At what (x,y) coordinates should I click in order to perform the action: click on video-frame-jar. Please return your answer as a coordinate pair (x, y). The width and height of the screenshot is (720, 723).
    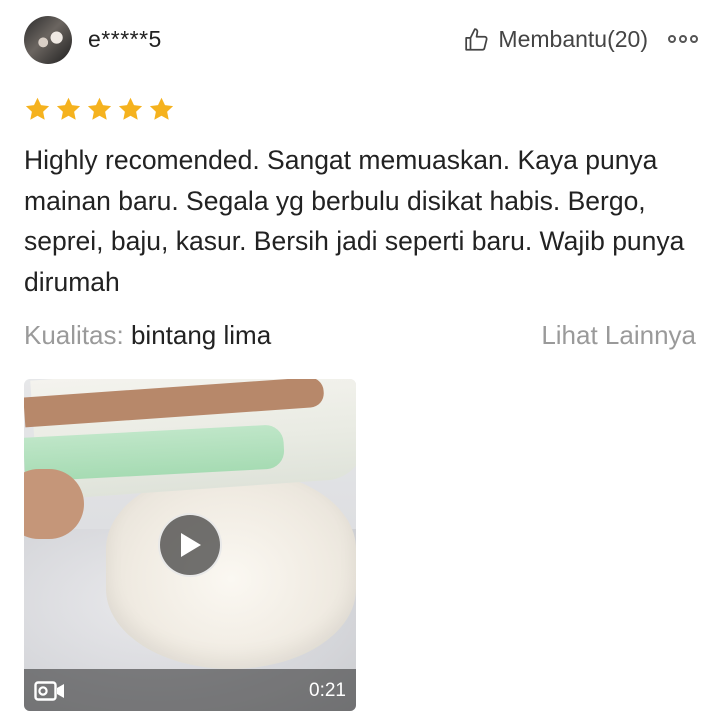
    Looking at the image, I should click on (231, 569).